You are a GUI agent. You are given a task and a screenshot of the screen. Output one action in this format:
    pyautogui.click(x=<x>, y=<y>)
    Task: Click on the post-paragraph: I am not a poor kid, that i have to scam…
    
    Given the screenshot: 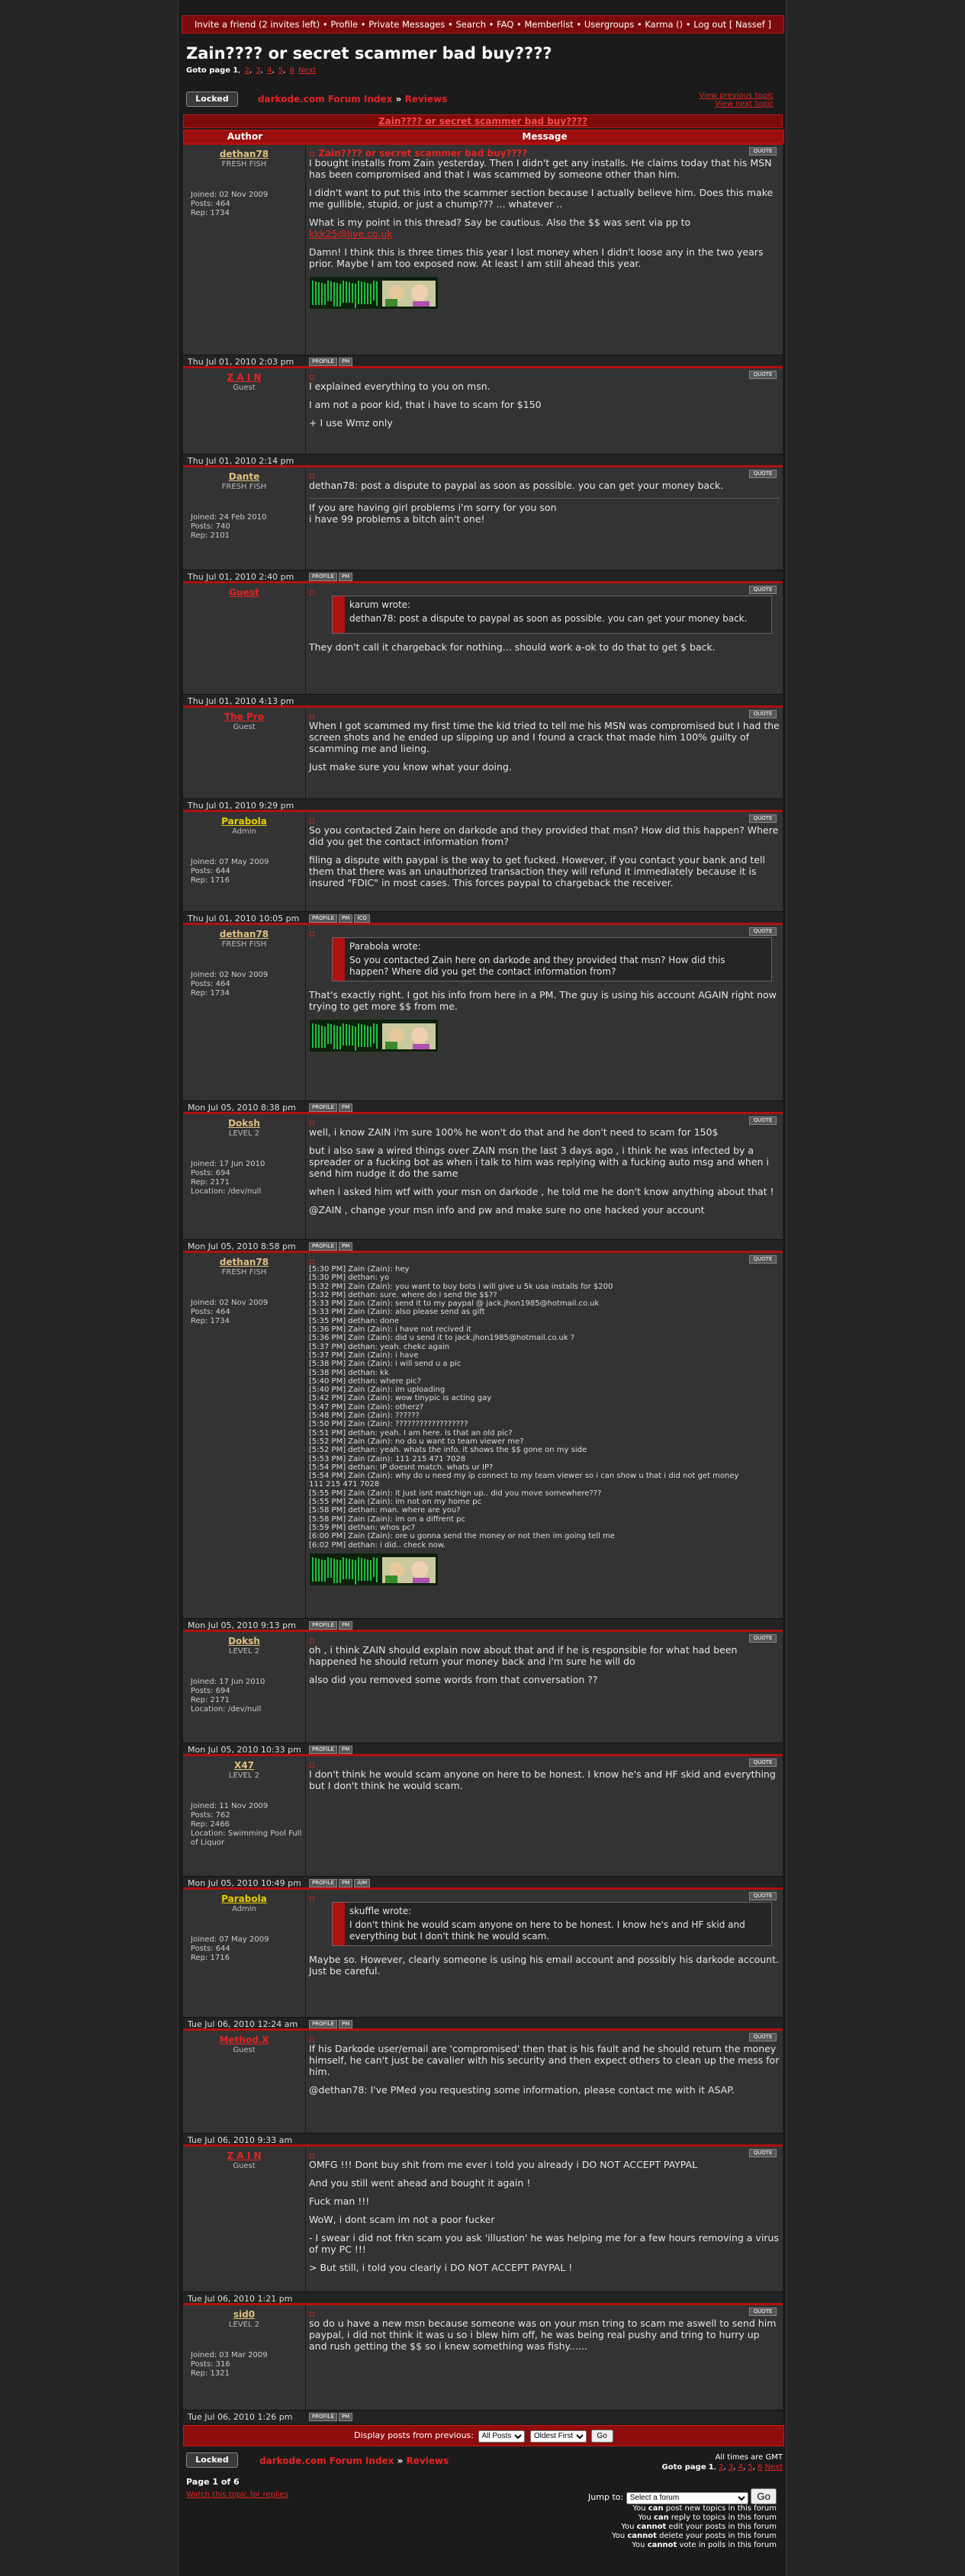 What is the action you would take?
    pyautogui.click(x=545, y=404)
    